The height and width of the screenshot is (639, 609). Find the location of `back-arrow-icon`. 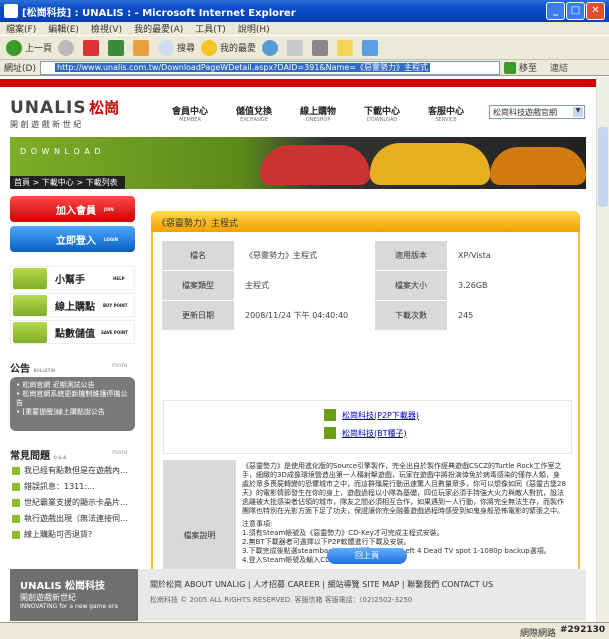

back-arrow-icon is located at coordinates (14, 47).